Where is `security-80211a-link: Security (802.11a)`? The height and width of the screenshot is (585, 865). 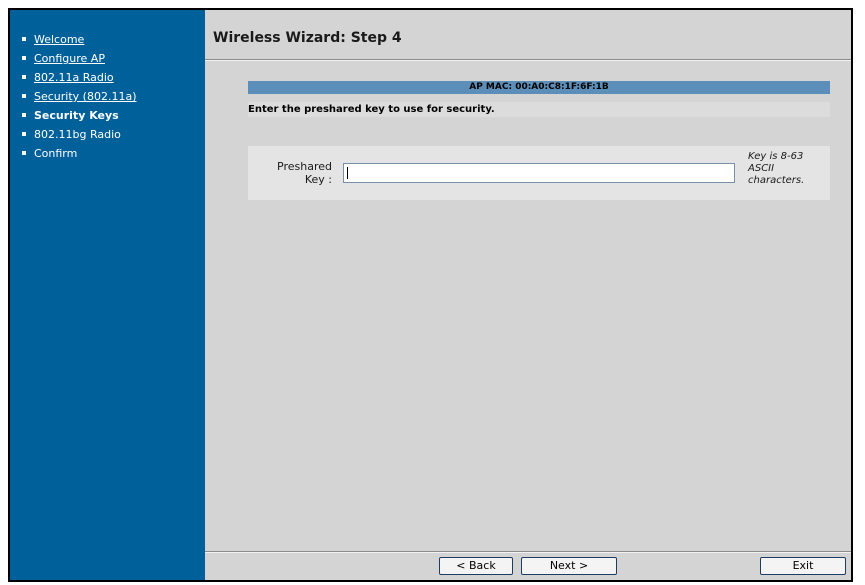 security-80211a-link: Security (802.11a) is located at coordinates (85, 96).